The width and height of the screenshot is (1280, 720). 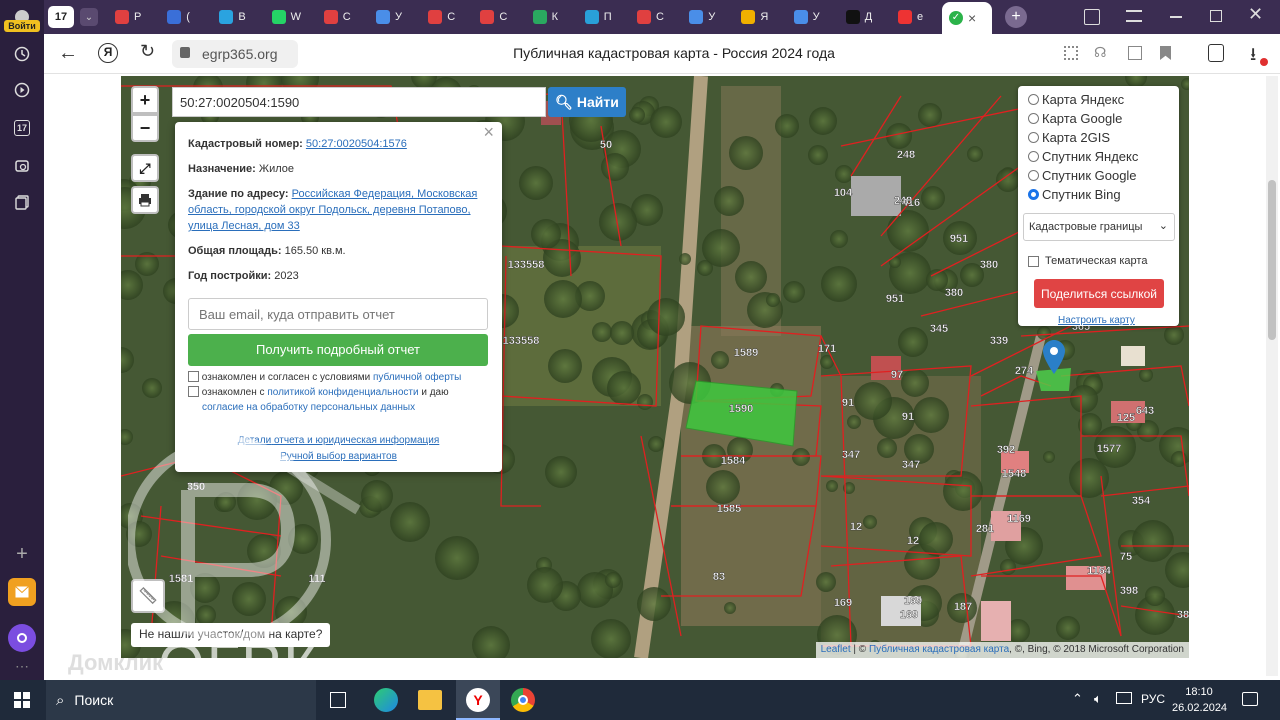 I want to click on parcel-number-label: 274, so click(x=1025, y=371).